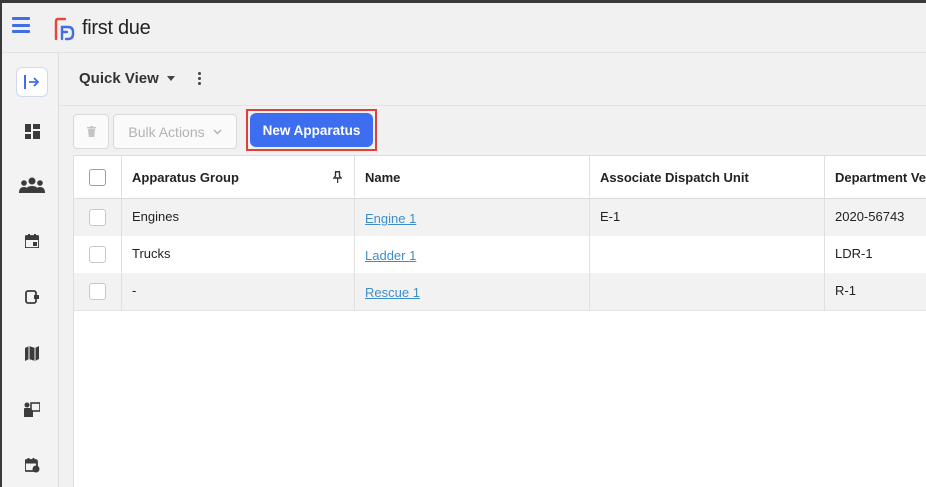  Describe the element at coordinates (392, 292) in the screenshot. I see `apparatus-name-link: Rescue 1` at that location.